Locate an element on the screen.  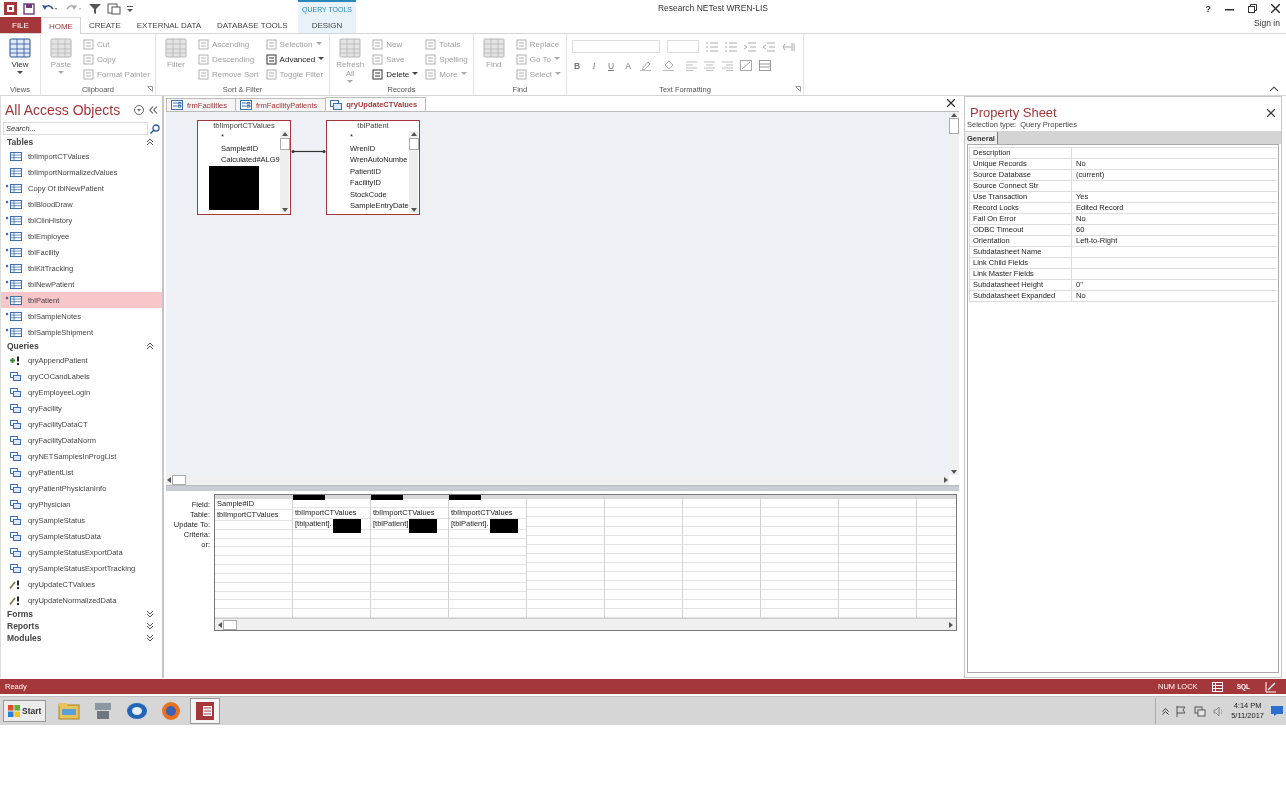
design-view-icon is located at coordinates (1271, 686).